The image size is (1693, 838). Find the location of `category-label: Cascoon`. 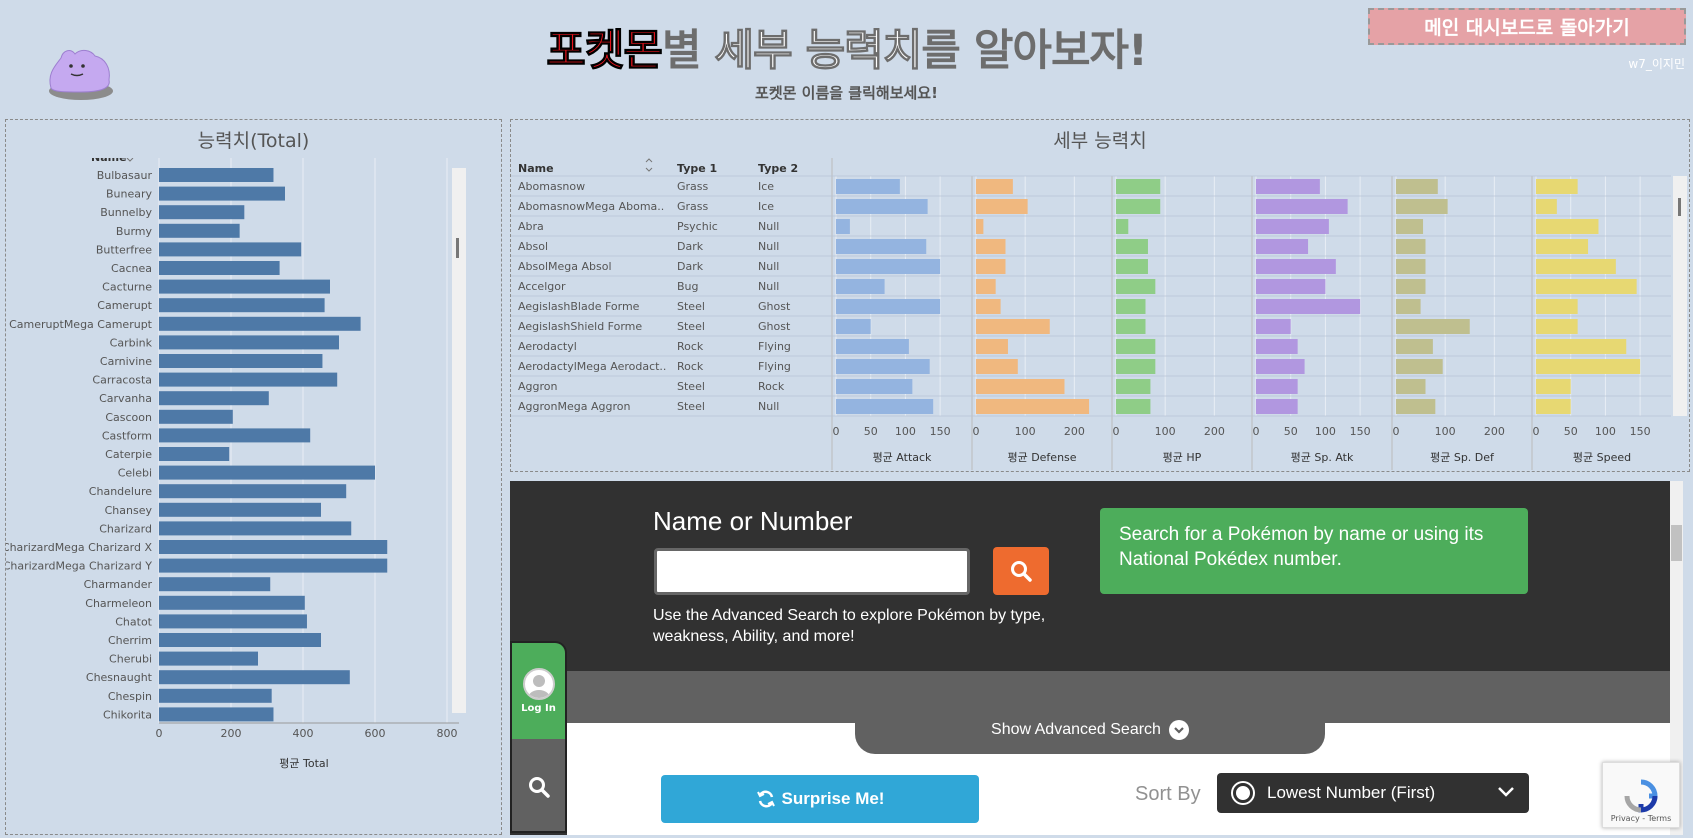

category-label: Cascoon is located at coordinates (128, 417).